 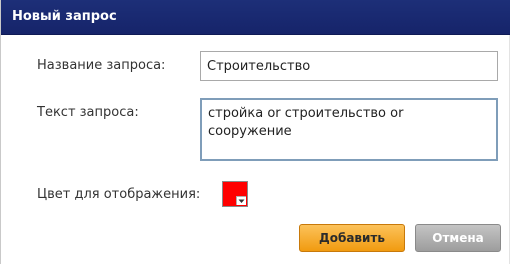 I want to click on add-button: Добавить, so click(x=352, y=238).